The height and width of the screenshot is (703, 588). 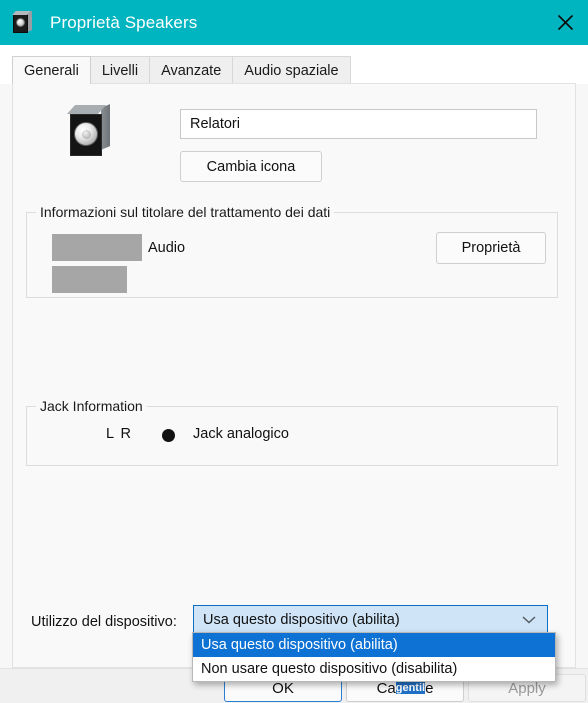 I want to click on device-speaker-icon, so click(x=89, y=131).